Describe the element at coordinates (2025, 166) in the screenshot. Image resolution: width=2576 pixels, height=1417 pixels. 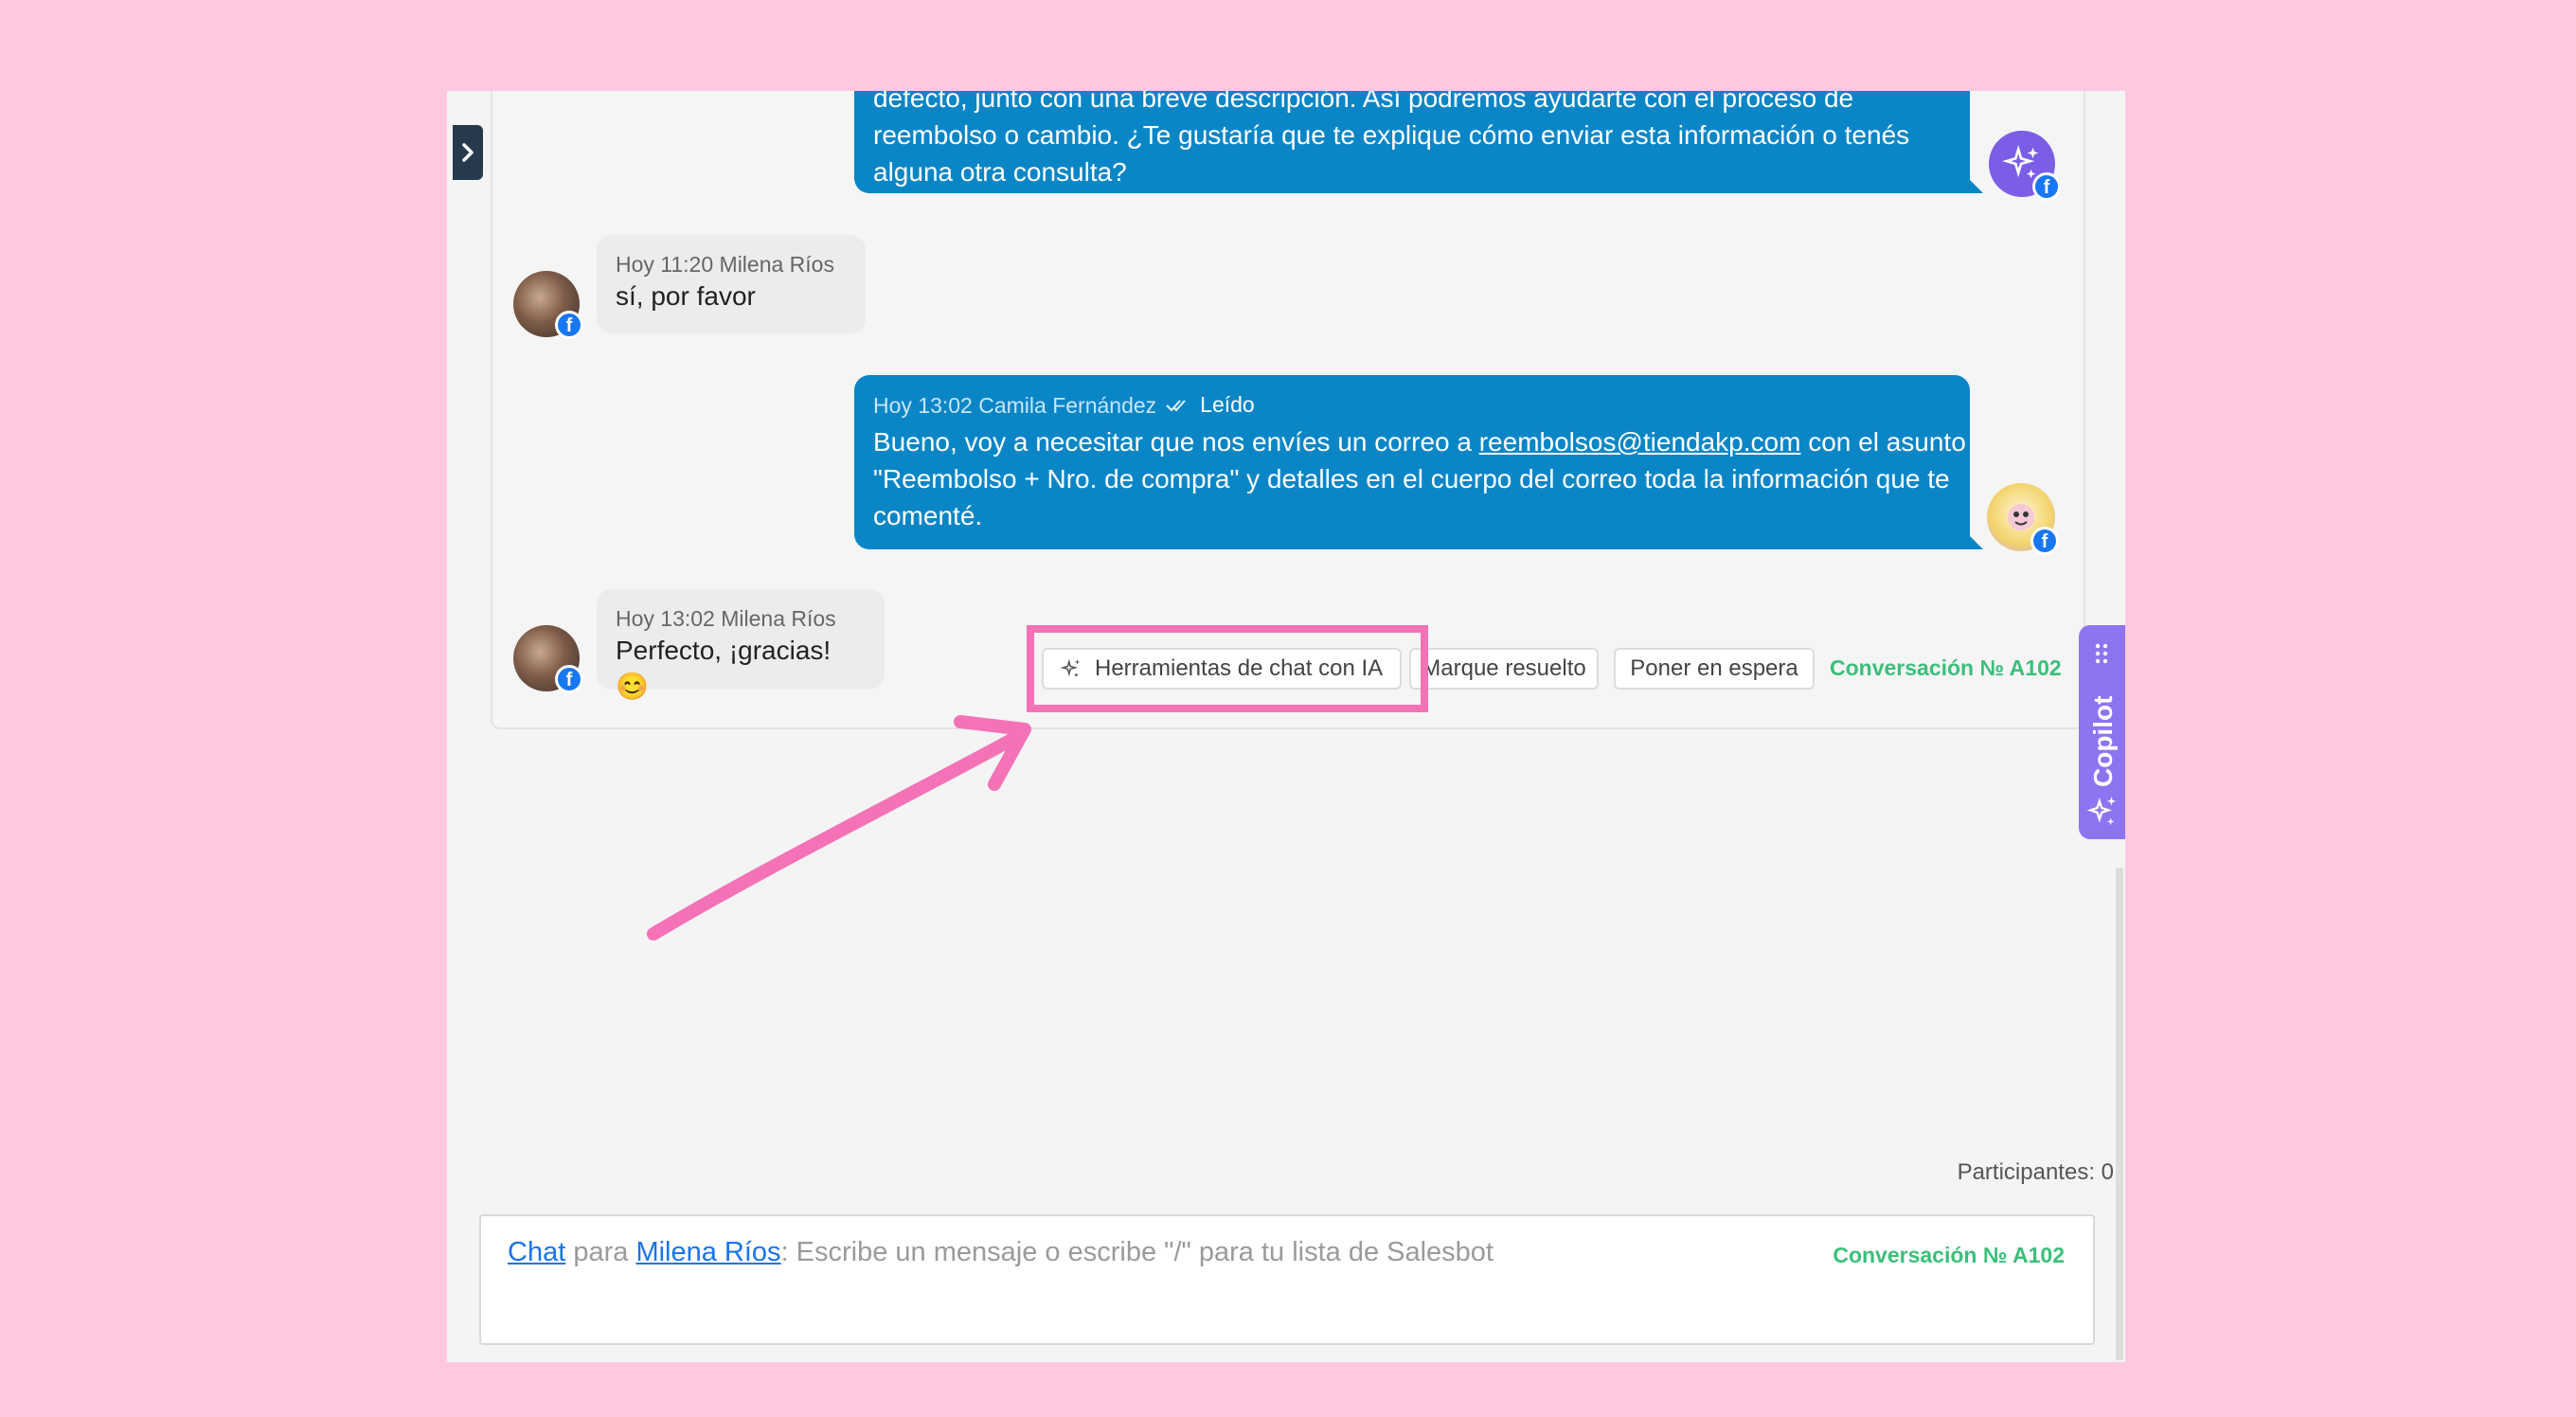
I see `bot-avatar: f` at that location.